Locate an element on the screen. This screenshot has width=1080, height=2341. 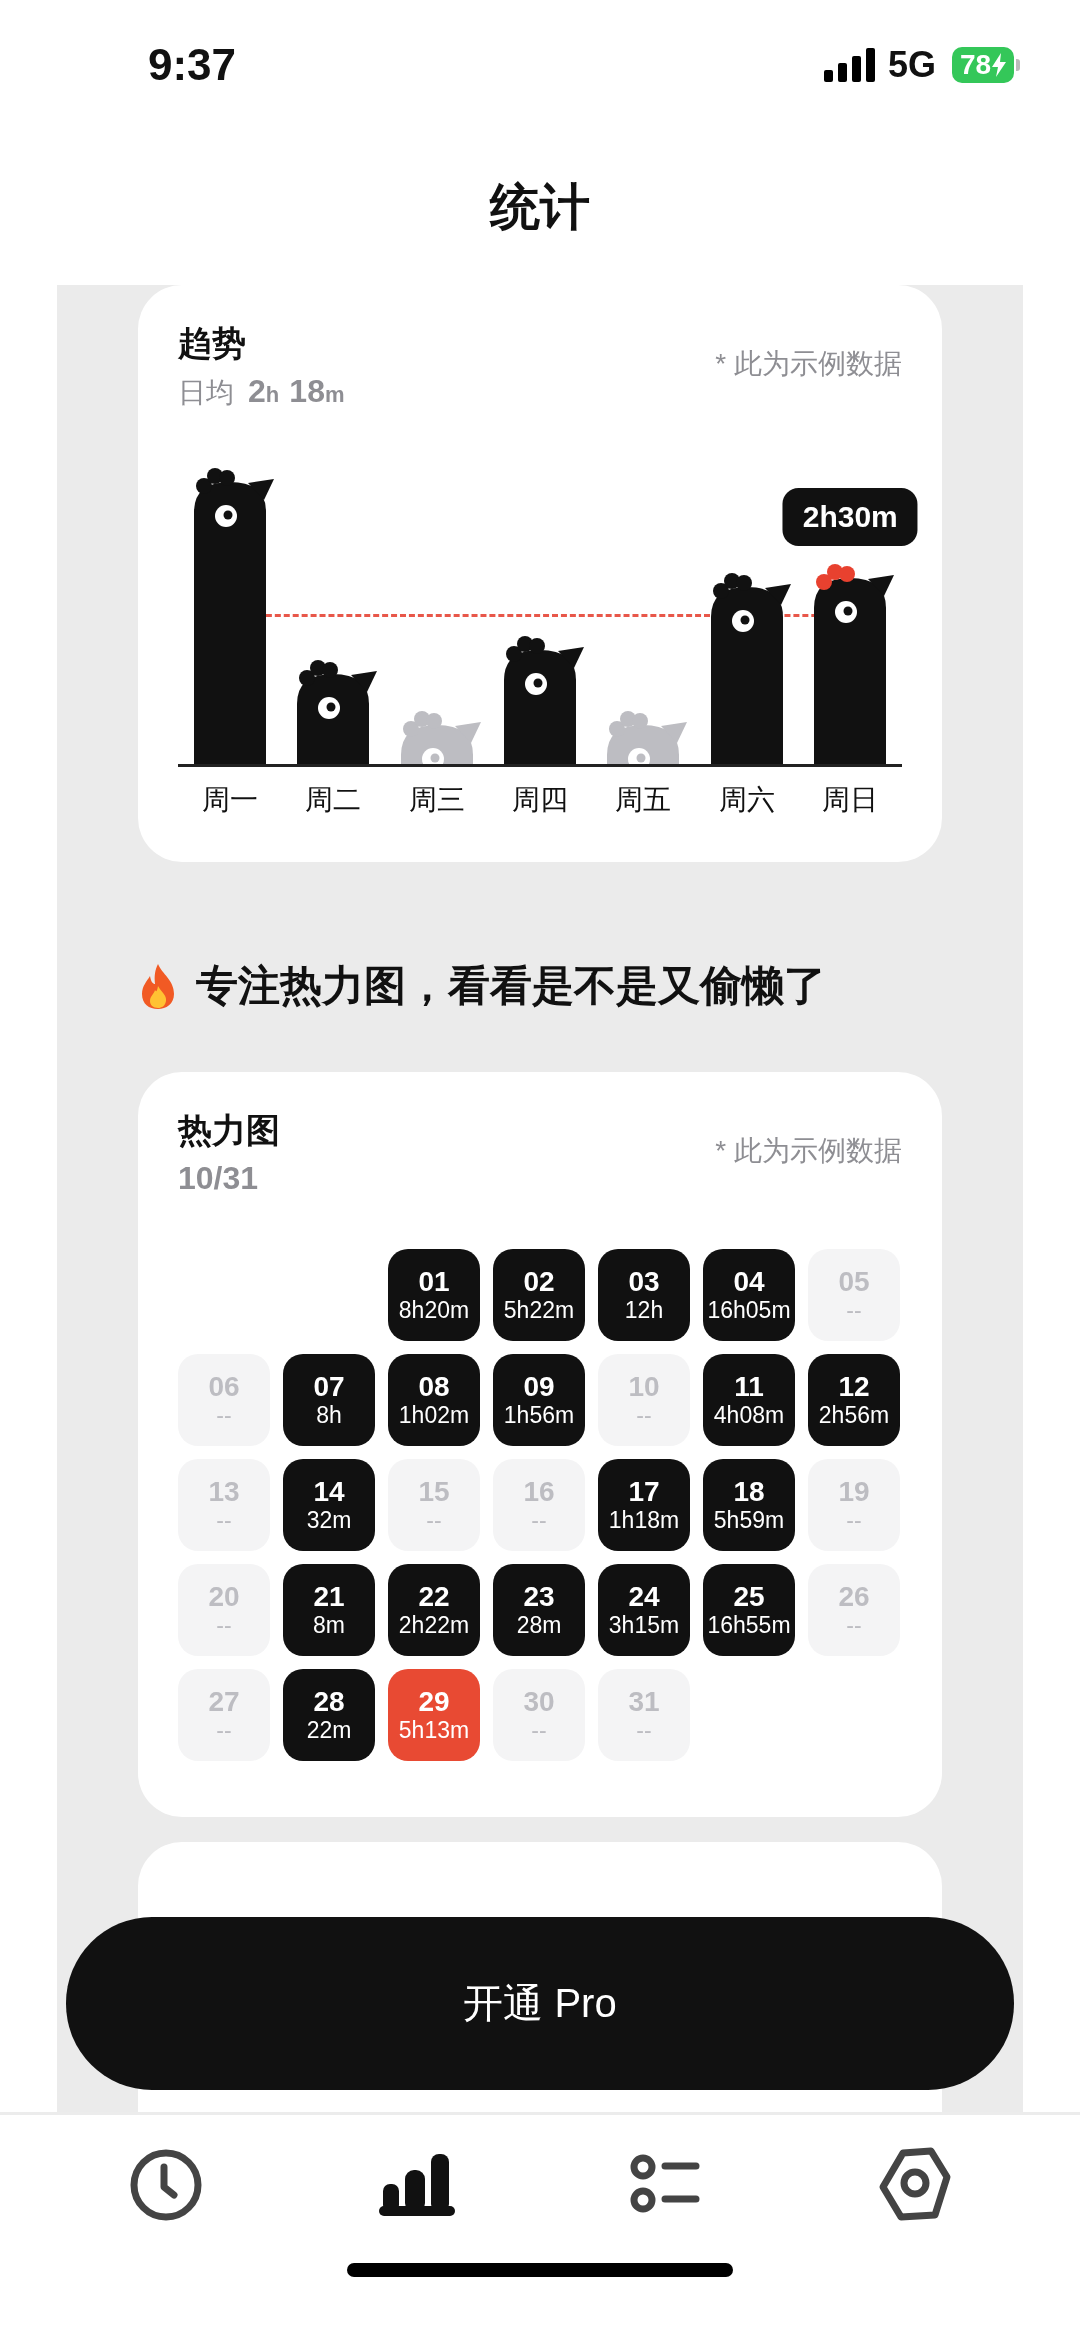
day-cell: 28 22m is located at coordinates (329, 1715).